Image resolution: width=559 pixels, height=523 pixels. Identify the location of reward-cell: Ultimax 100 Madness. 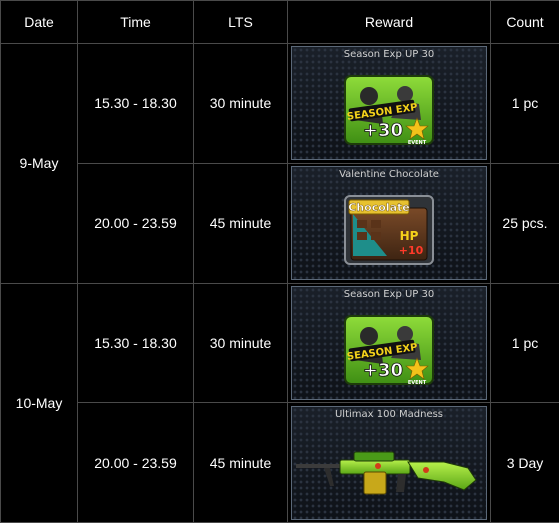
(389, 462).